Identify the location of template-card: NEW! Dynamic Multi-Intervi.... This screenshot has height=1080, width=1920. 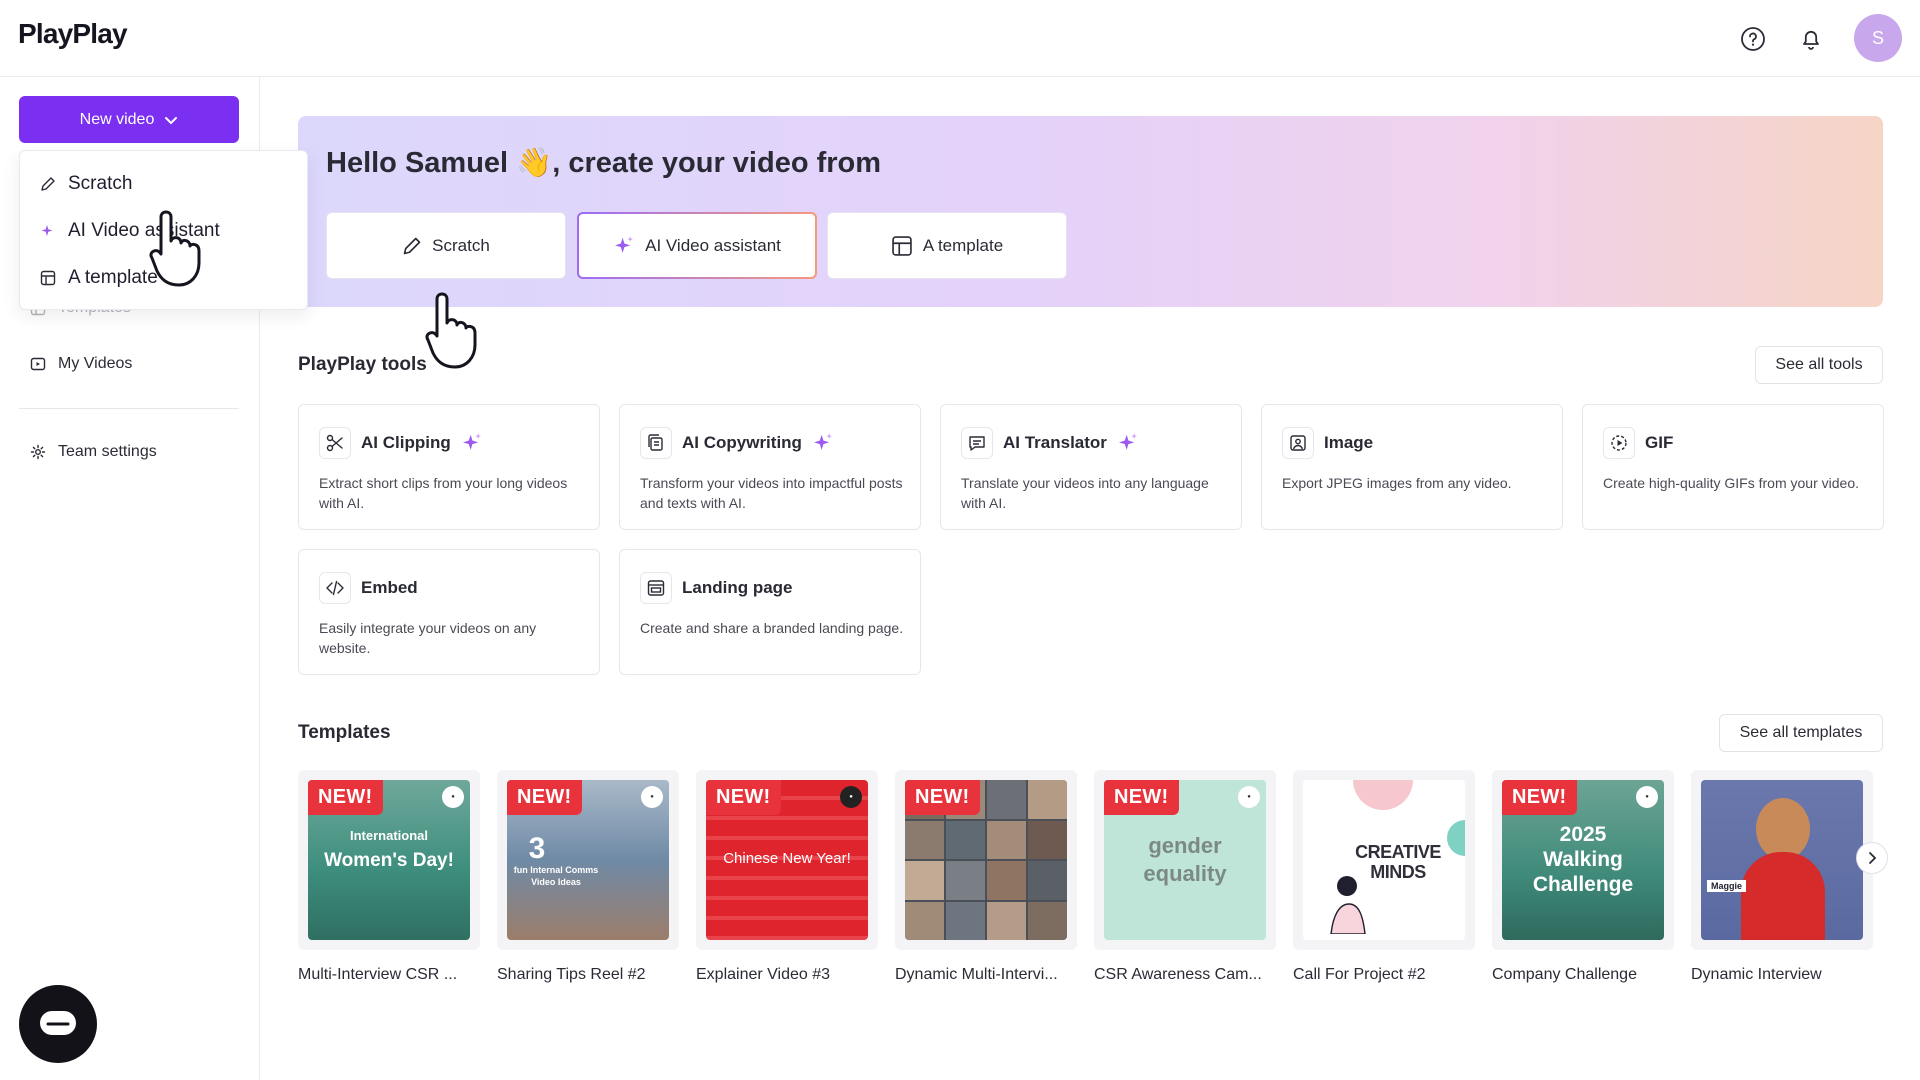
(986, 877).